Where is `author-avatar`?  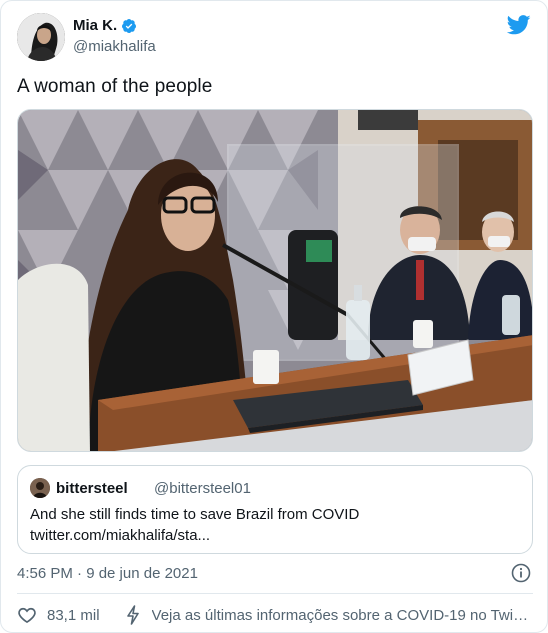
author-avatar is located at coordinates (41, 37).